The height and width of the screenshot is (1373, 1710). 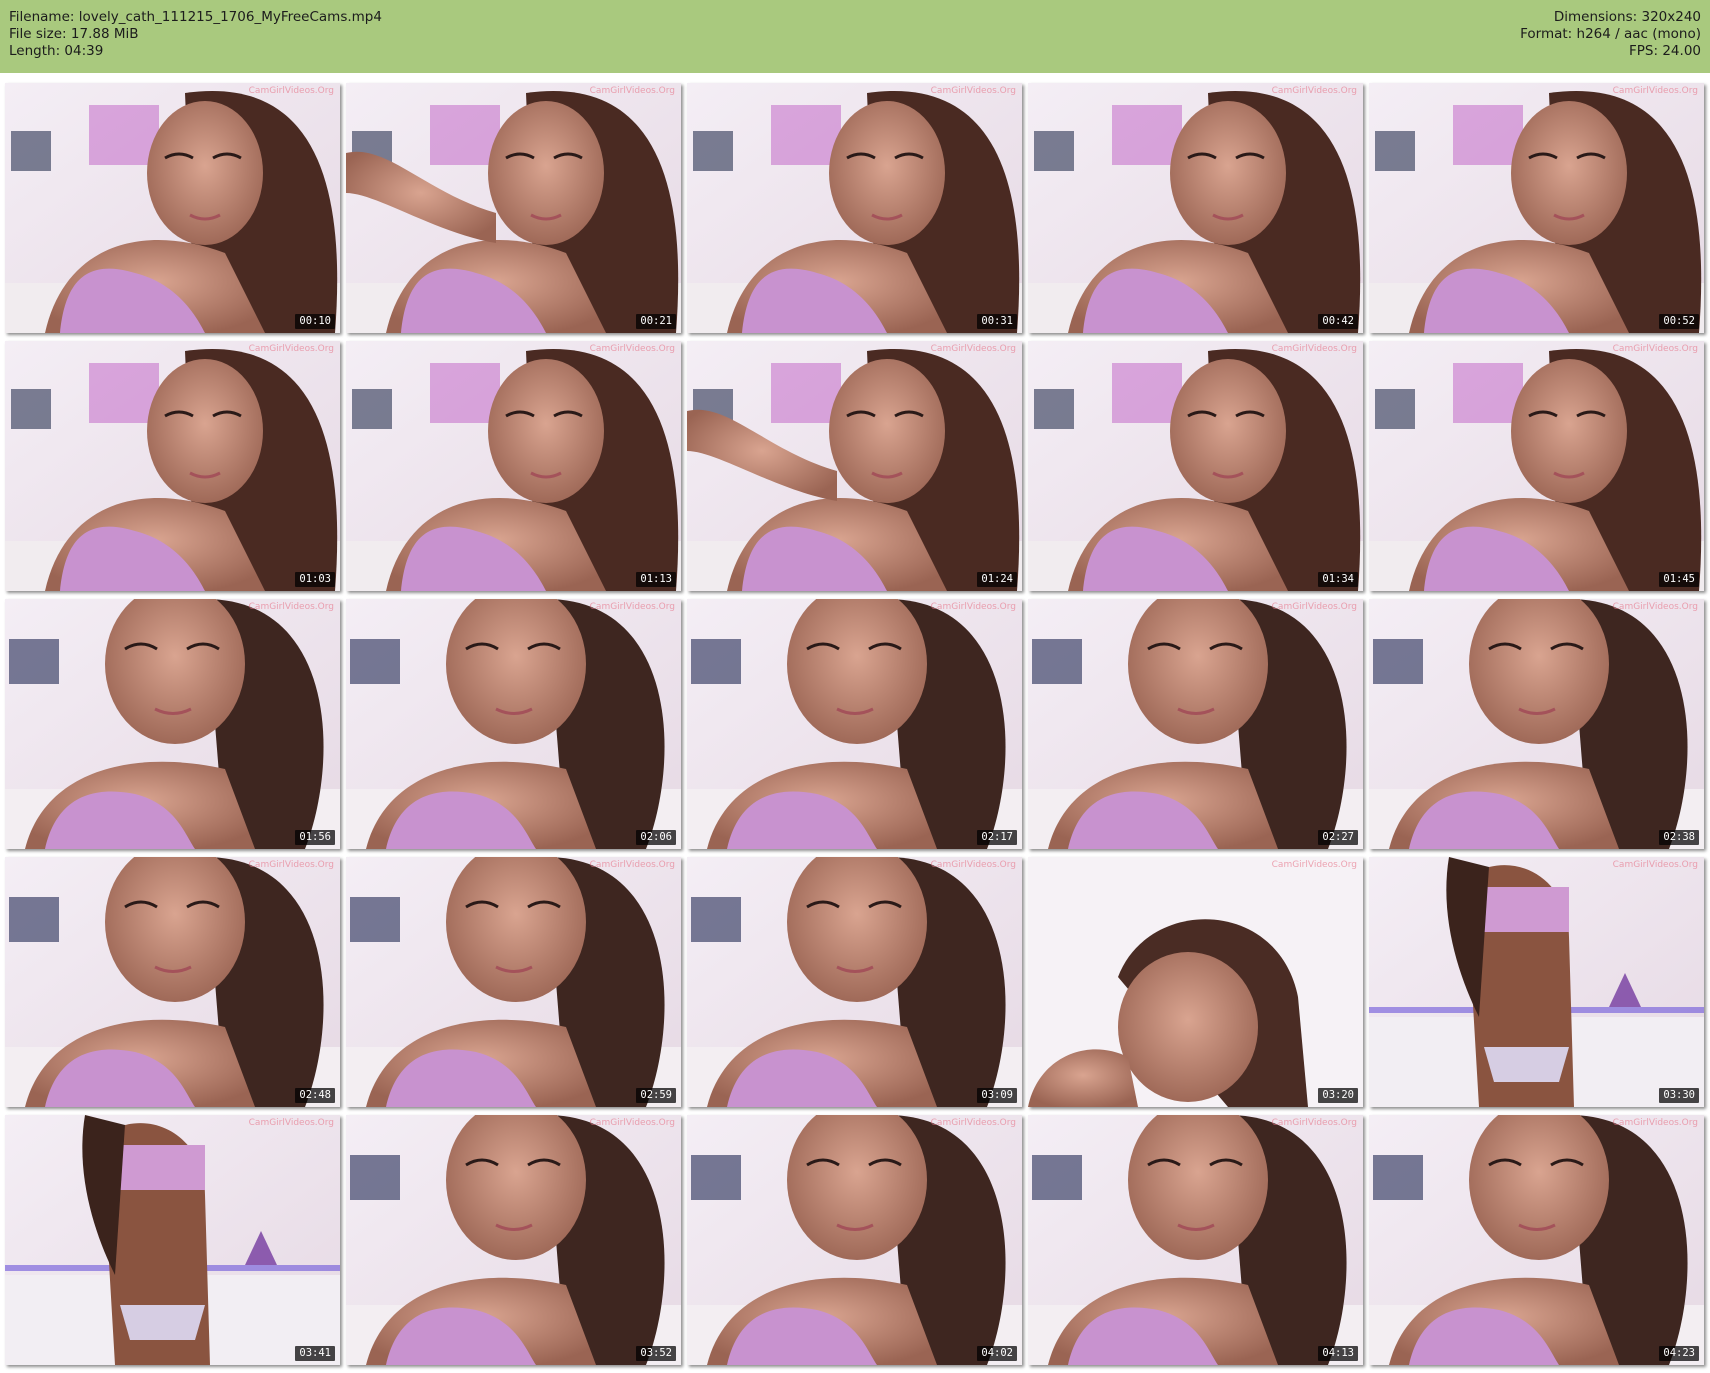 What do you see at coordinates (1536, 208) in the screenshot?
I see `video-thumbnail: CamGirlVideos.Org 00:52` at bounding box center [1536, 208].